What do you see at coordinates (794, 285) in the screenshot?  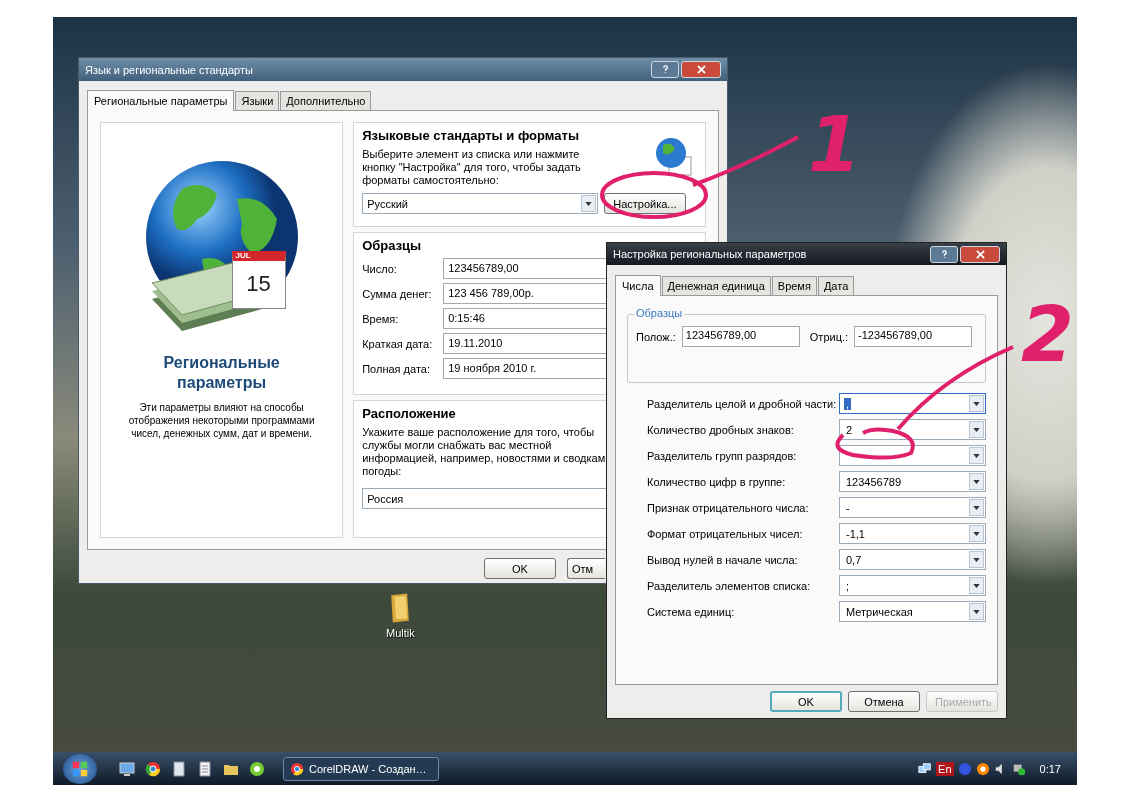 I see `tab: Время` at bounding box center [794, 285].